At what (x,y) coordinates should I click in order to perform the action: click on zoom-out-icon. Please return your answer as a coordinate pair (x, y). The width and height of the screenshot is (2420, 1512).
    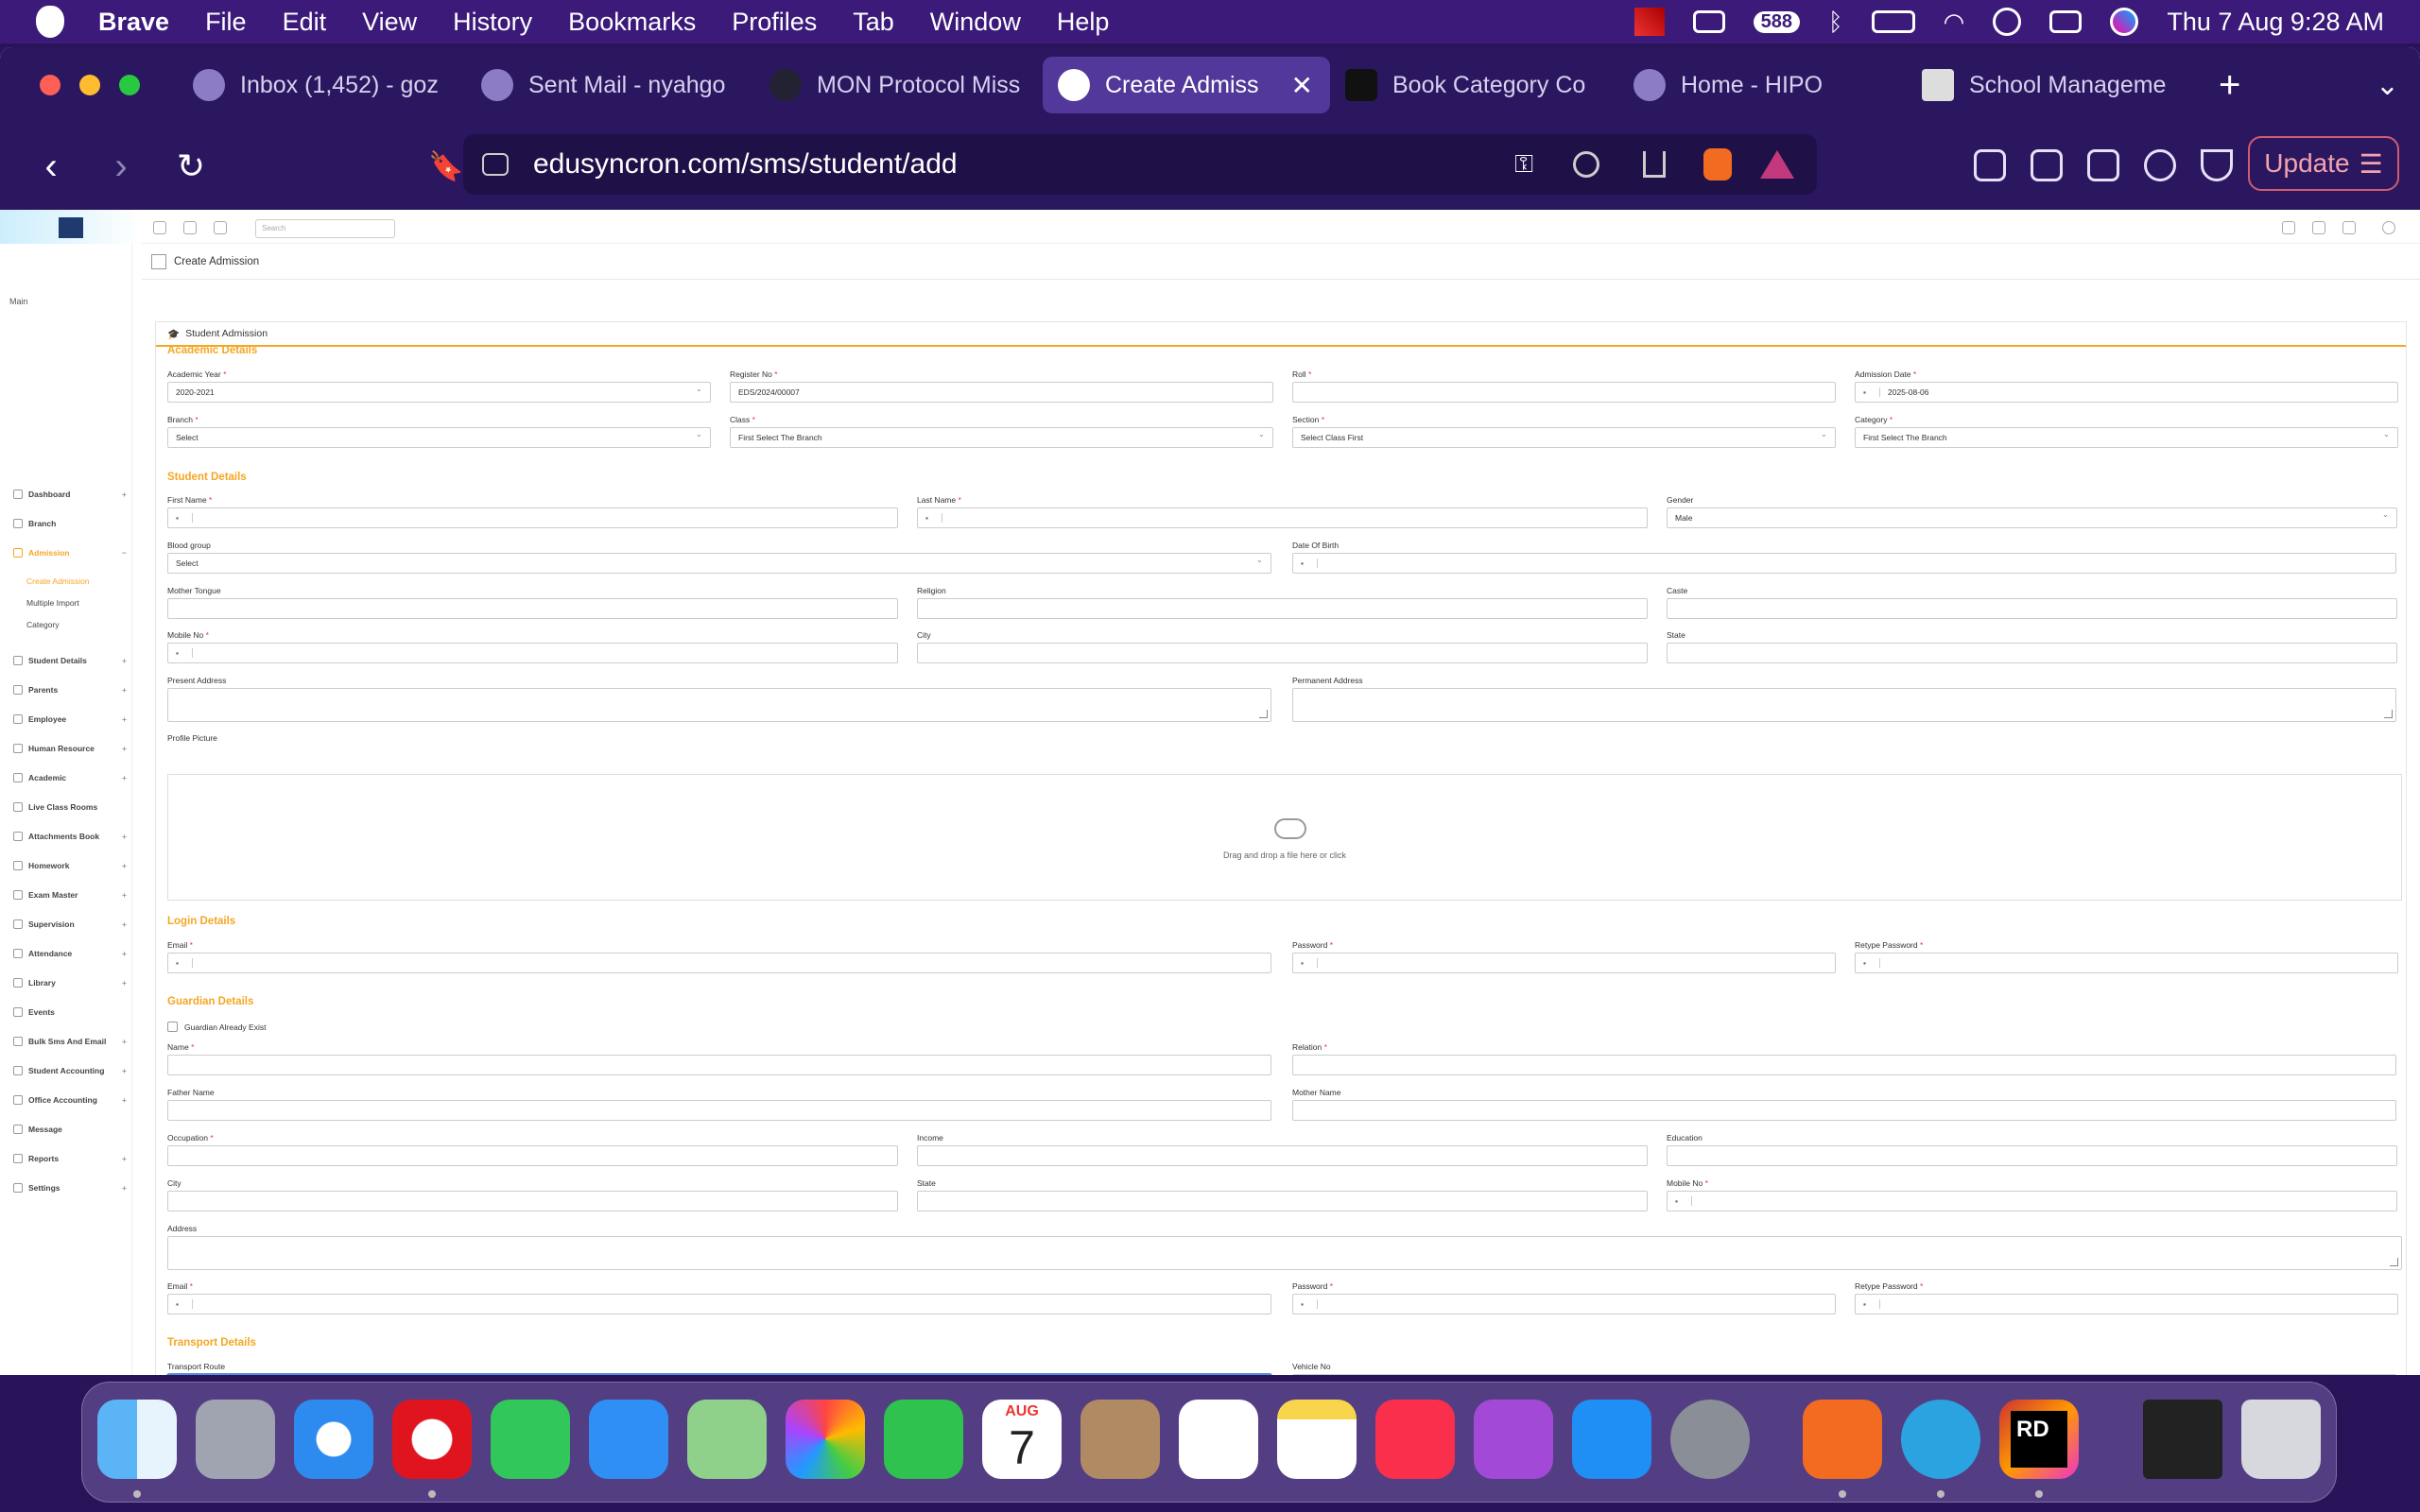
    Looking at the image, I should click on (1586, 164).